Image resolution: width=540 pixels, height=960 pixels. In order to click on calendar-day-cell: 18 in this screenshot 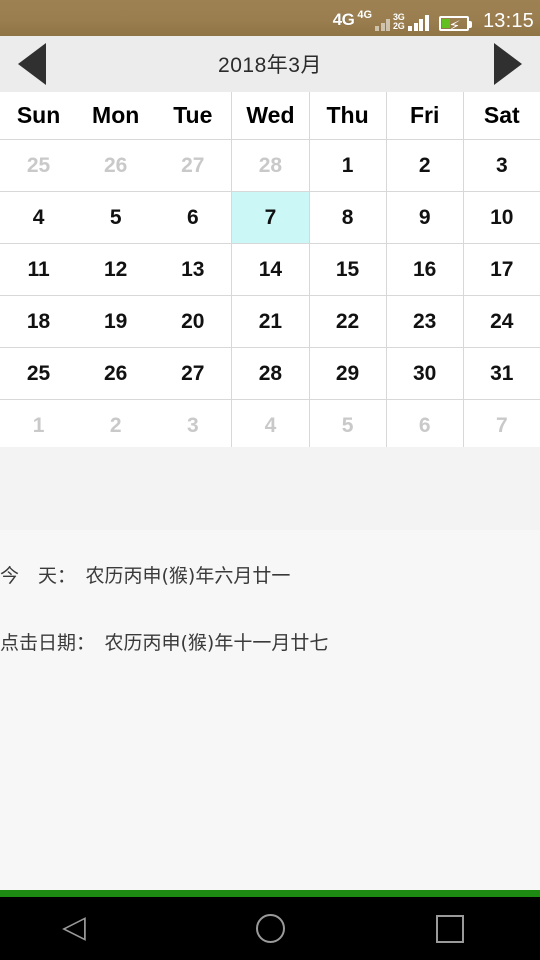, I will do `click(39, 321)`.